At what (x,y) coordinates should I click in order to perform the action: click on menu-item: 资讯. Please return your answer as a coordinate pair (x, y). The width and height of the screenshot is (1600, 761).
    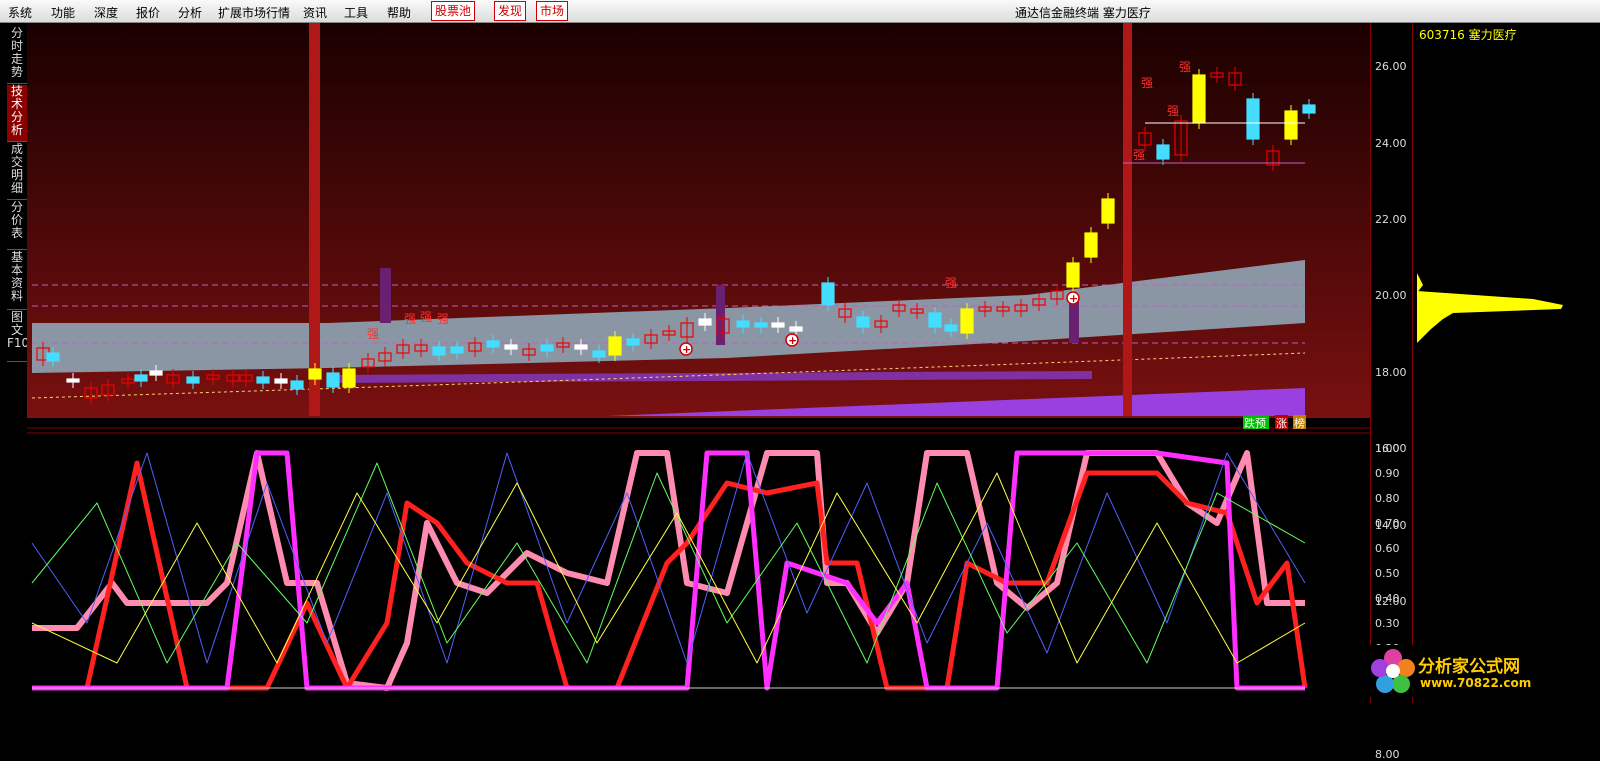
    Looking at the image, I should click on (315, 12).